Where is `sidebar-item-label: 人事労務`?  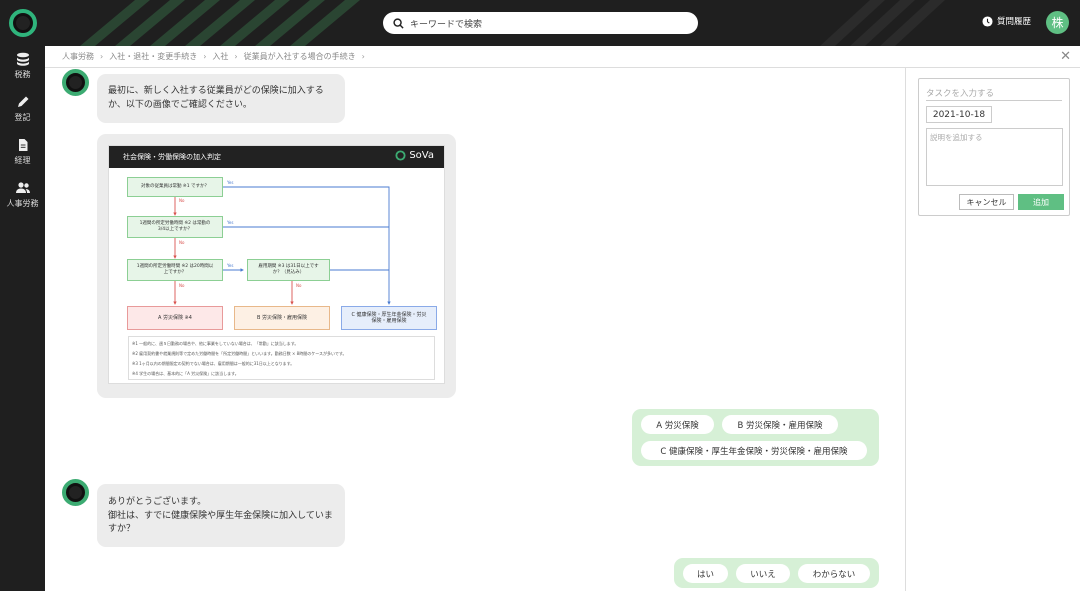
sidebar-item-label: 人事労務 is located at coordinates (22, 203).